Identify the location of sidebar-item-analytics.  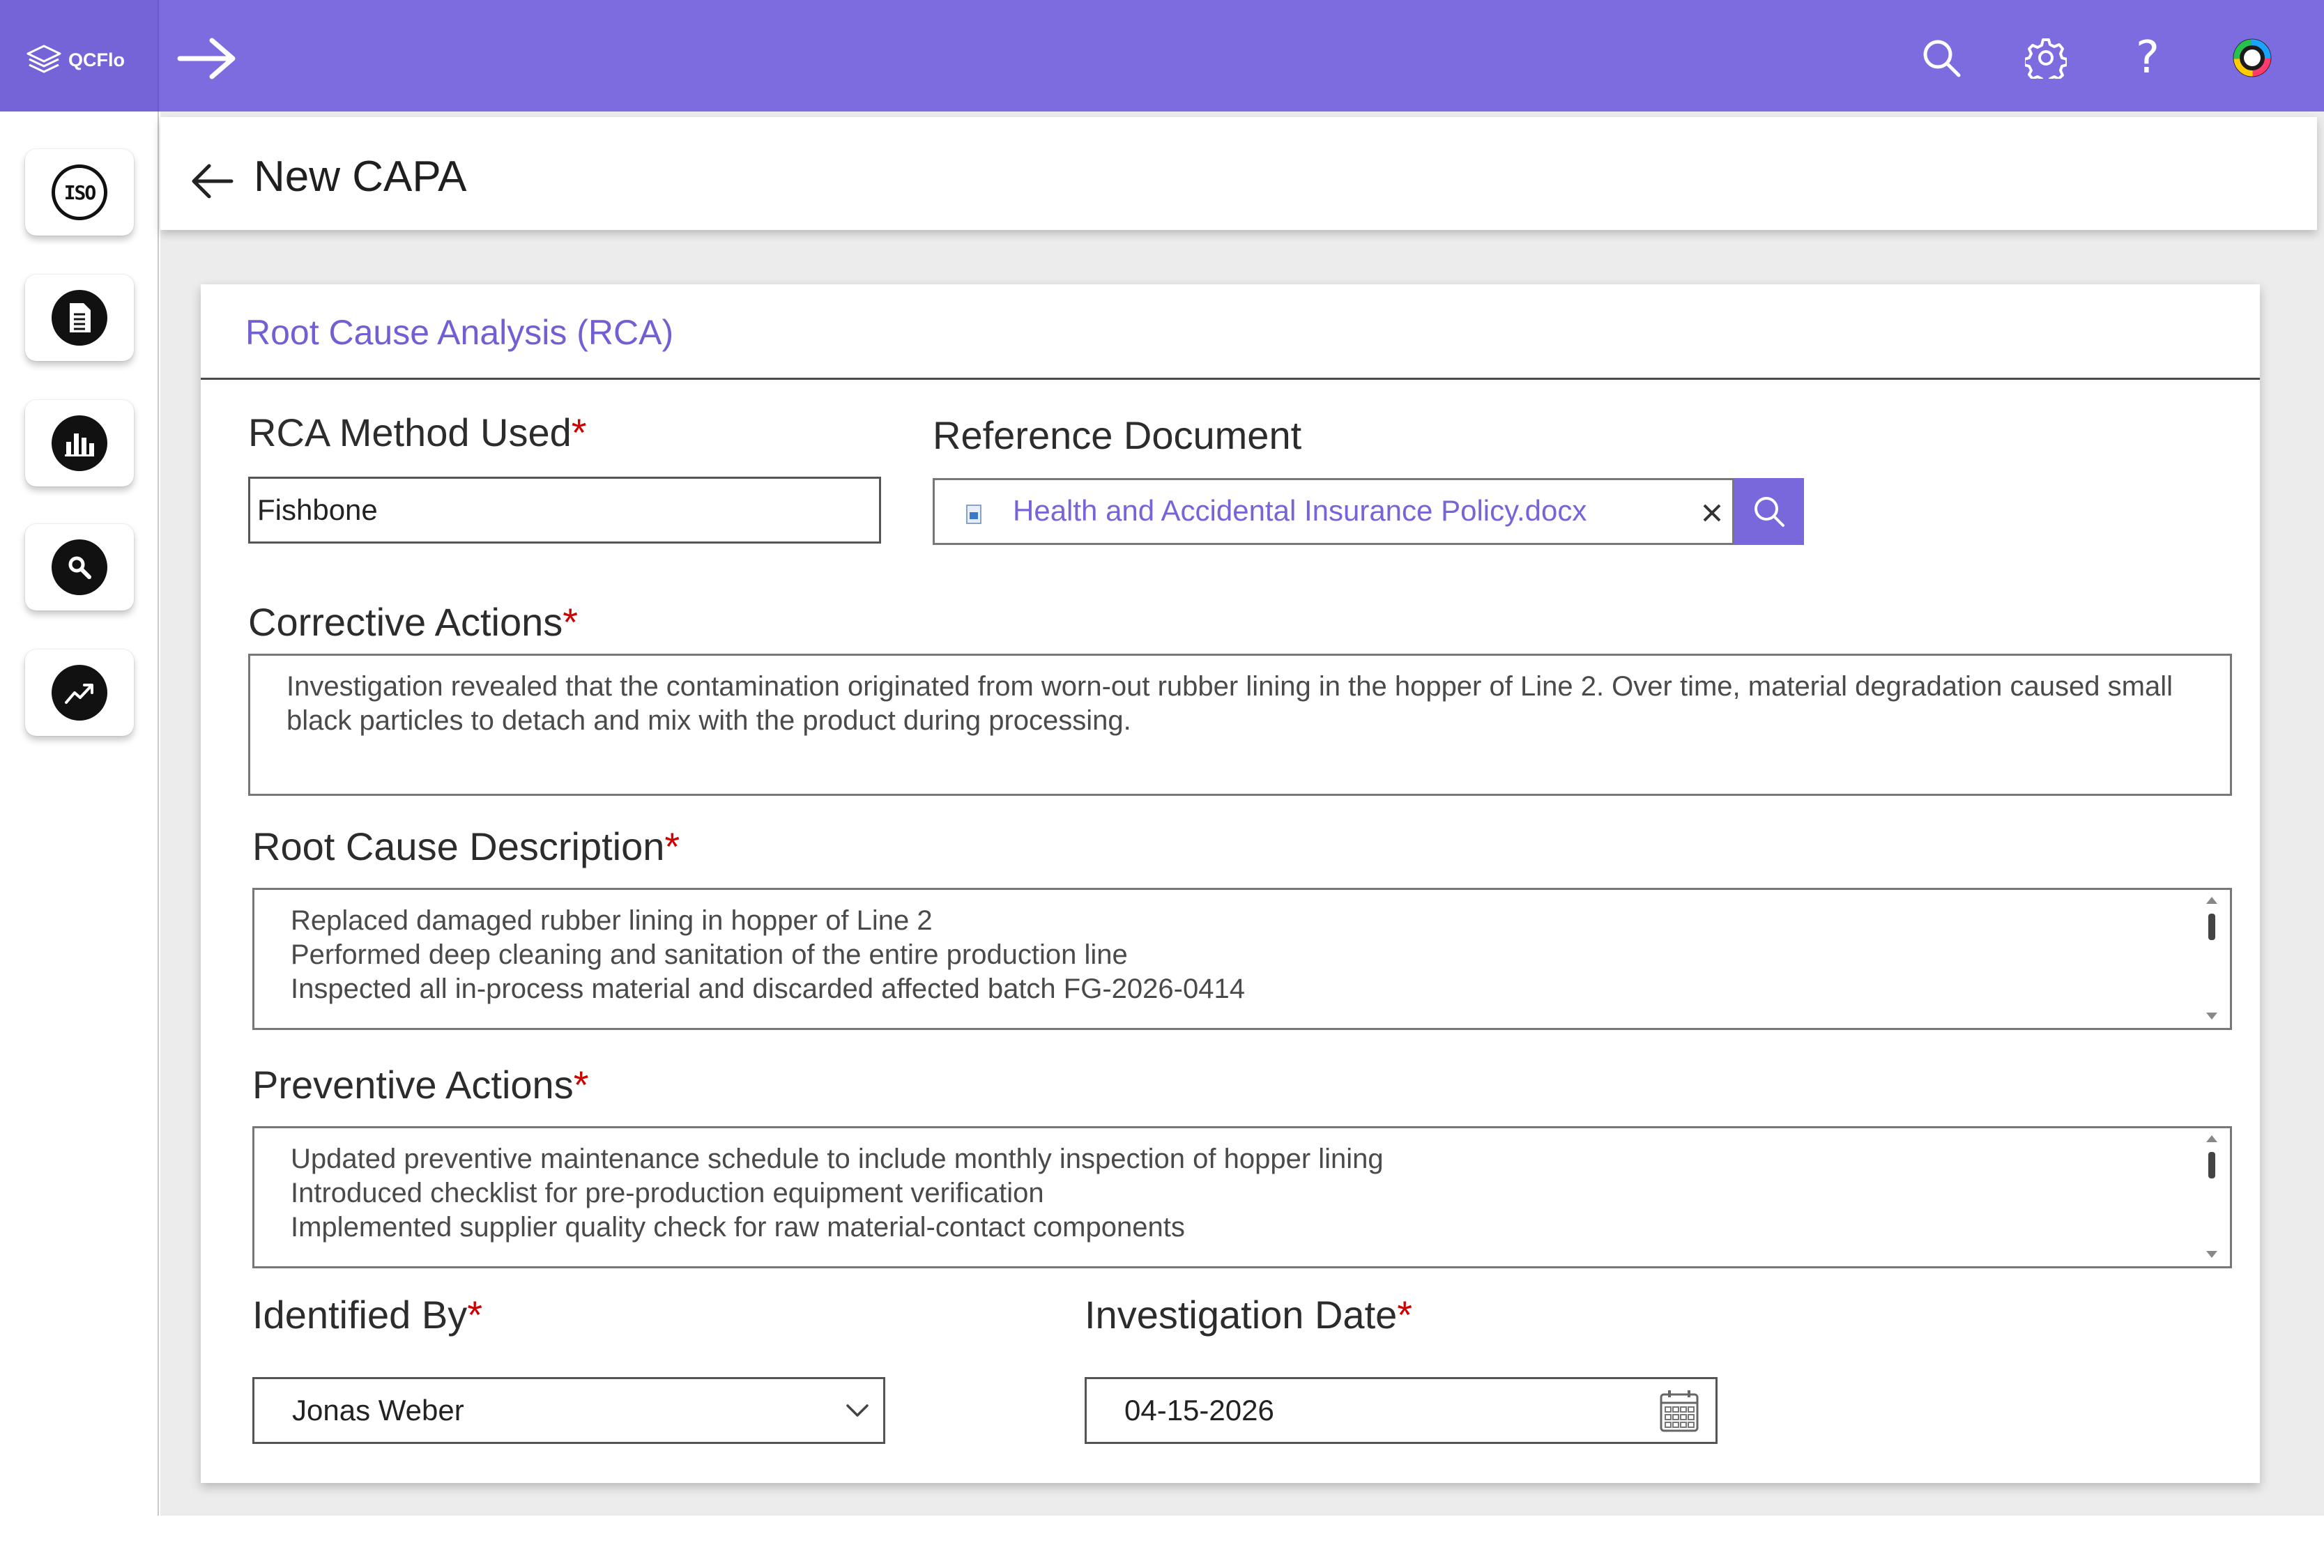
(79, 693).